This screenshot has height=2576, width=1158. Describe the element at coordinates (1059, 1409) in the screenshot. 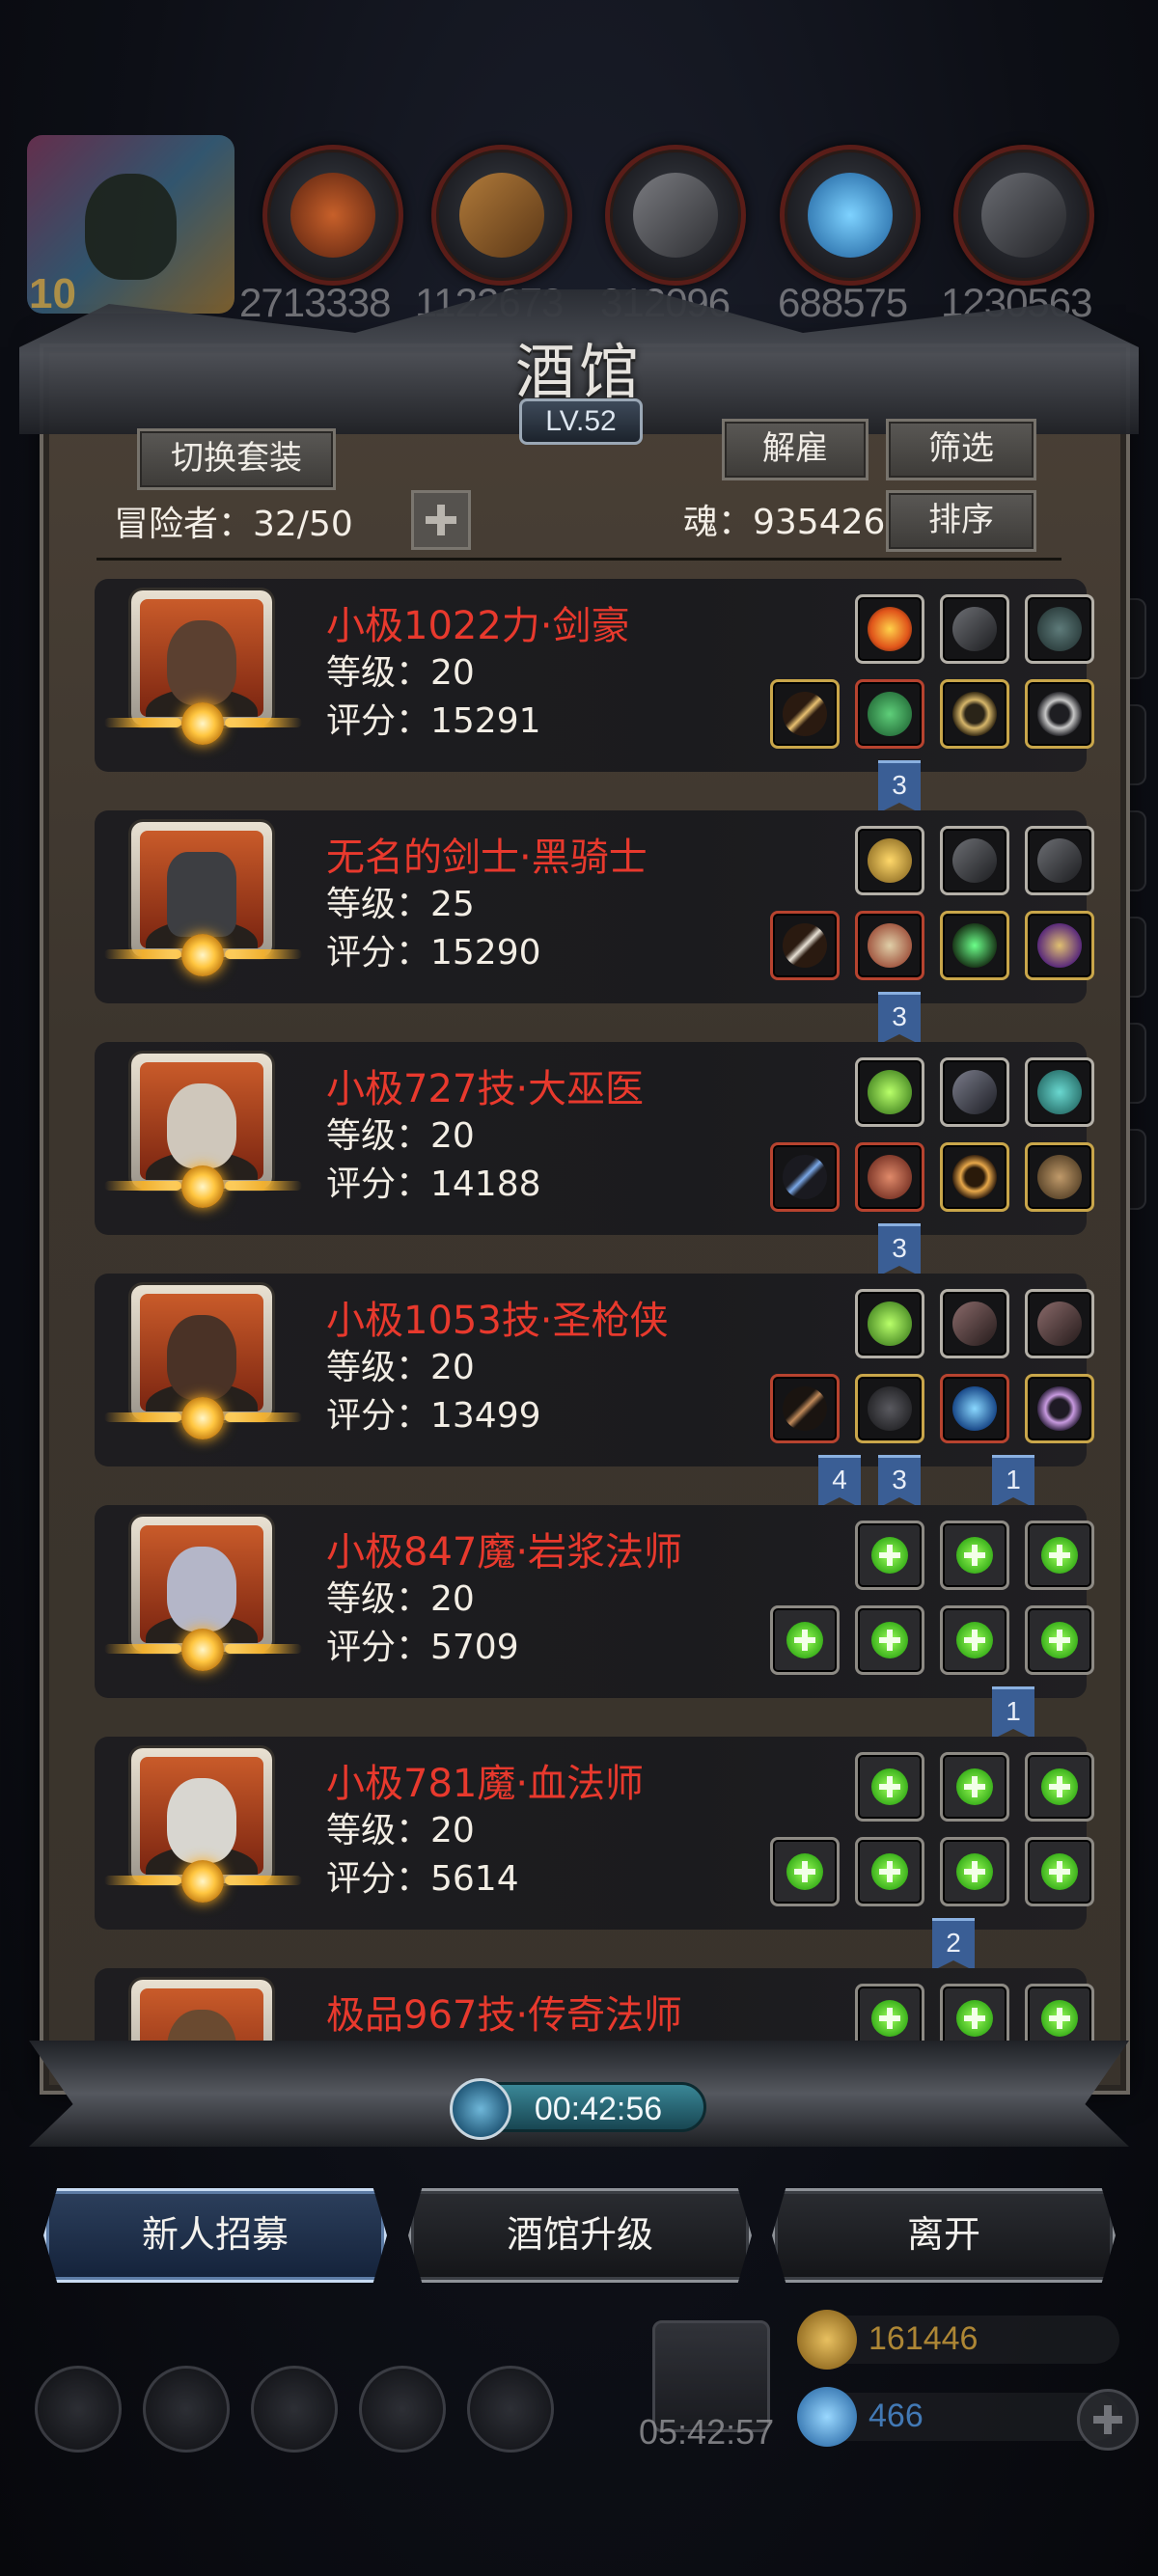

I see `purple-ring-icon` at that location.